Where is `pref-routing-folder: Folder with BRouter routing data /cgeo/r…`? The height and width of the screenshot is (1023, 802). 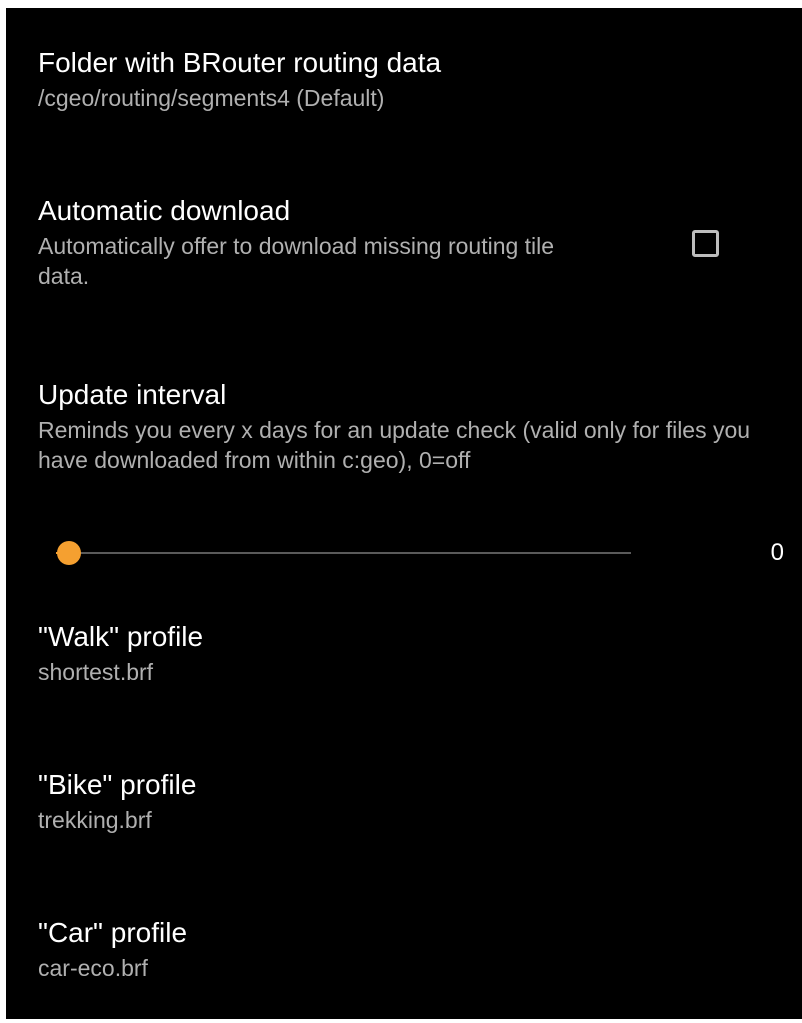 pref-routing-folder: Folder with BRouter routing data /cgeo/r… is located at coordinates (239, 79).